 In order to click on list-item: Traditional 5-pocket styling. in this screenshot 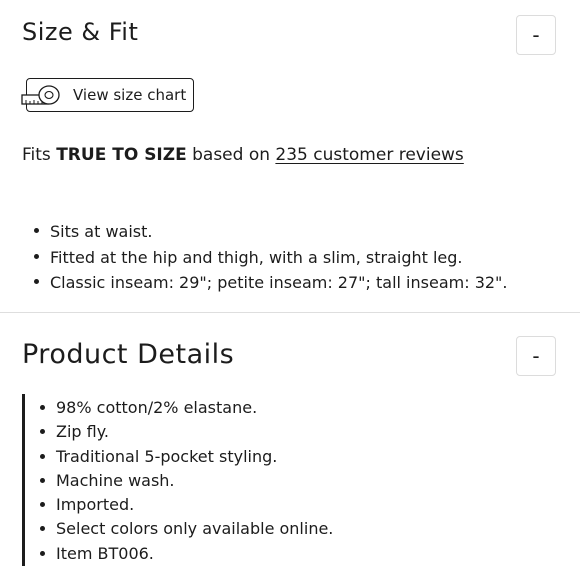, I will do `click(185, 457)`.